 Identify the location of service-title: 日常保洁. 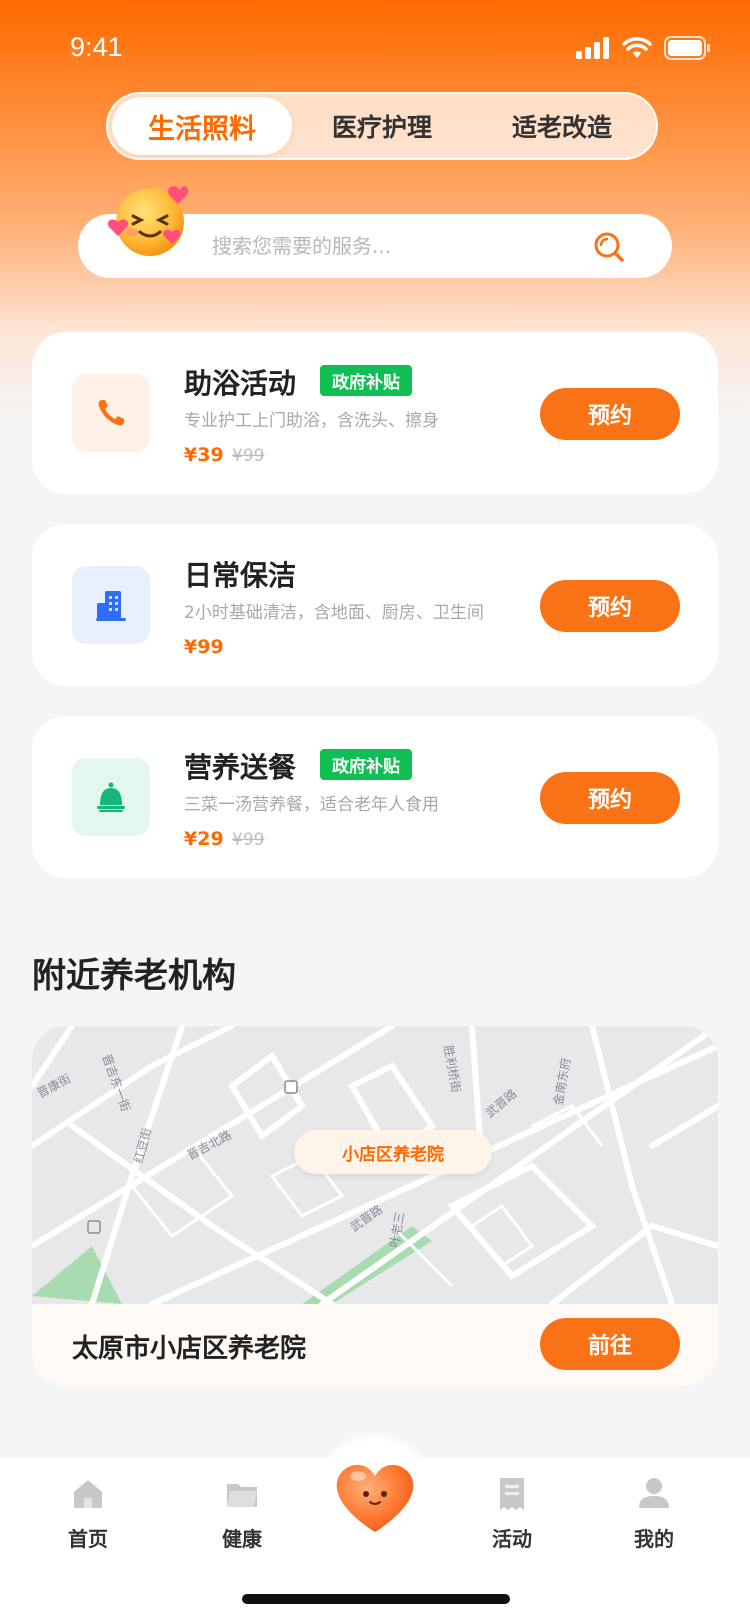
(240, 575).